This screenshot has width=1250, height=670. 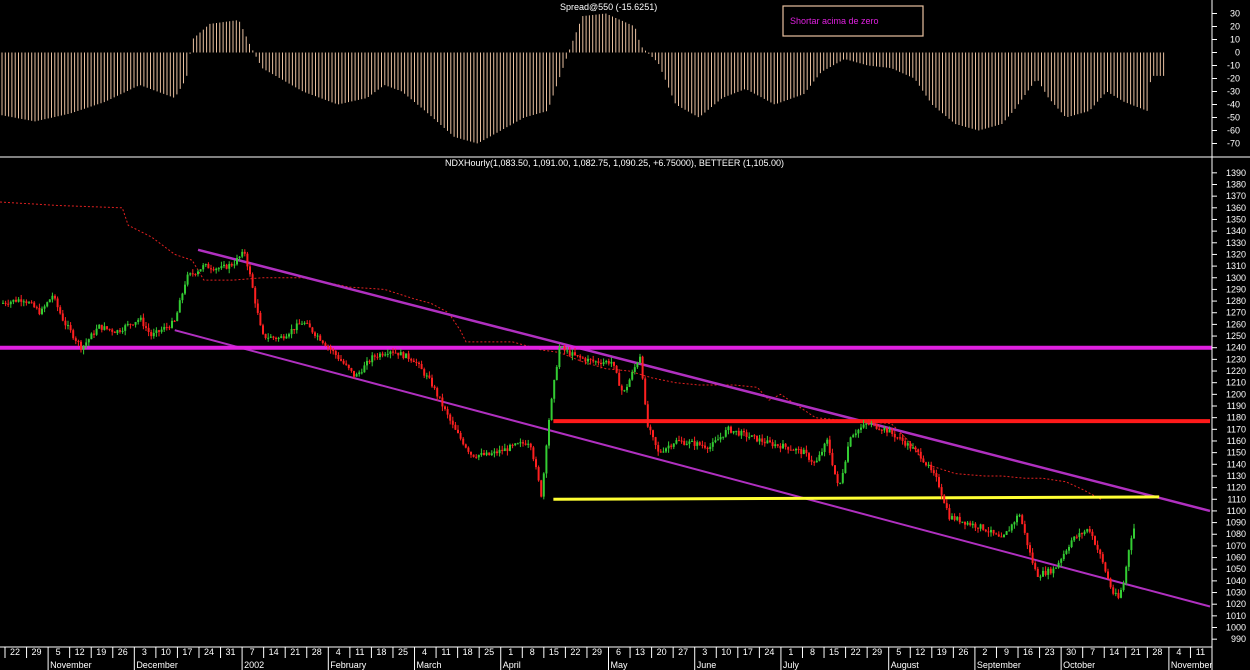 What do you see at coordinates (1236, 593) in the screenshot?
I see `price-tick-label: 1030` at bounding box center [1236, 593].